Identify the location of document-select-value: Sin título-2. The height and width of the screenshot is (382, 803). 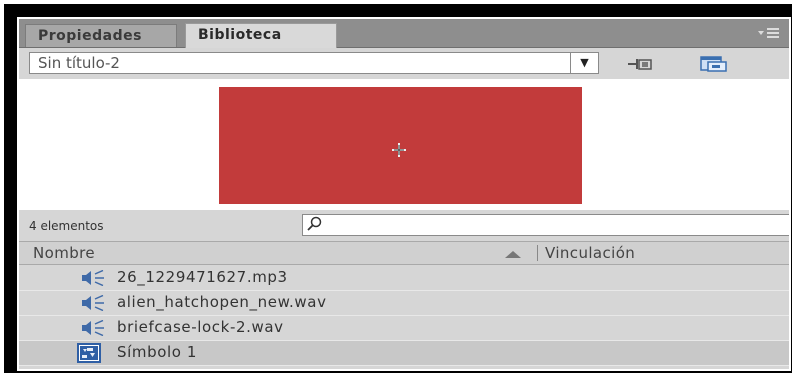
(79, 63).